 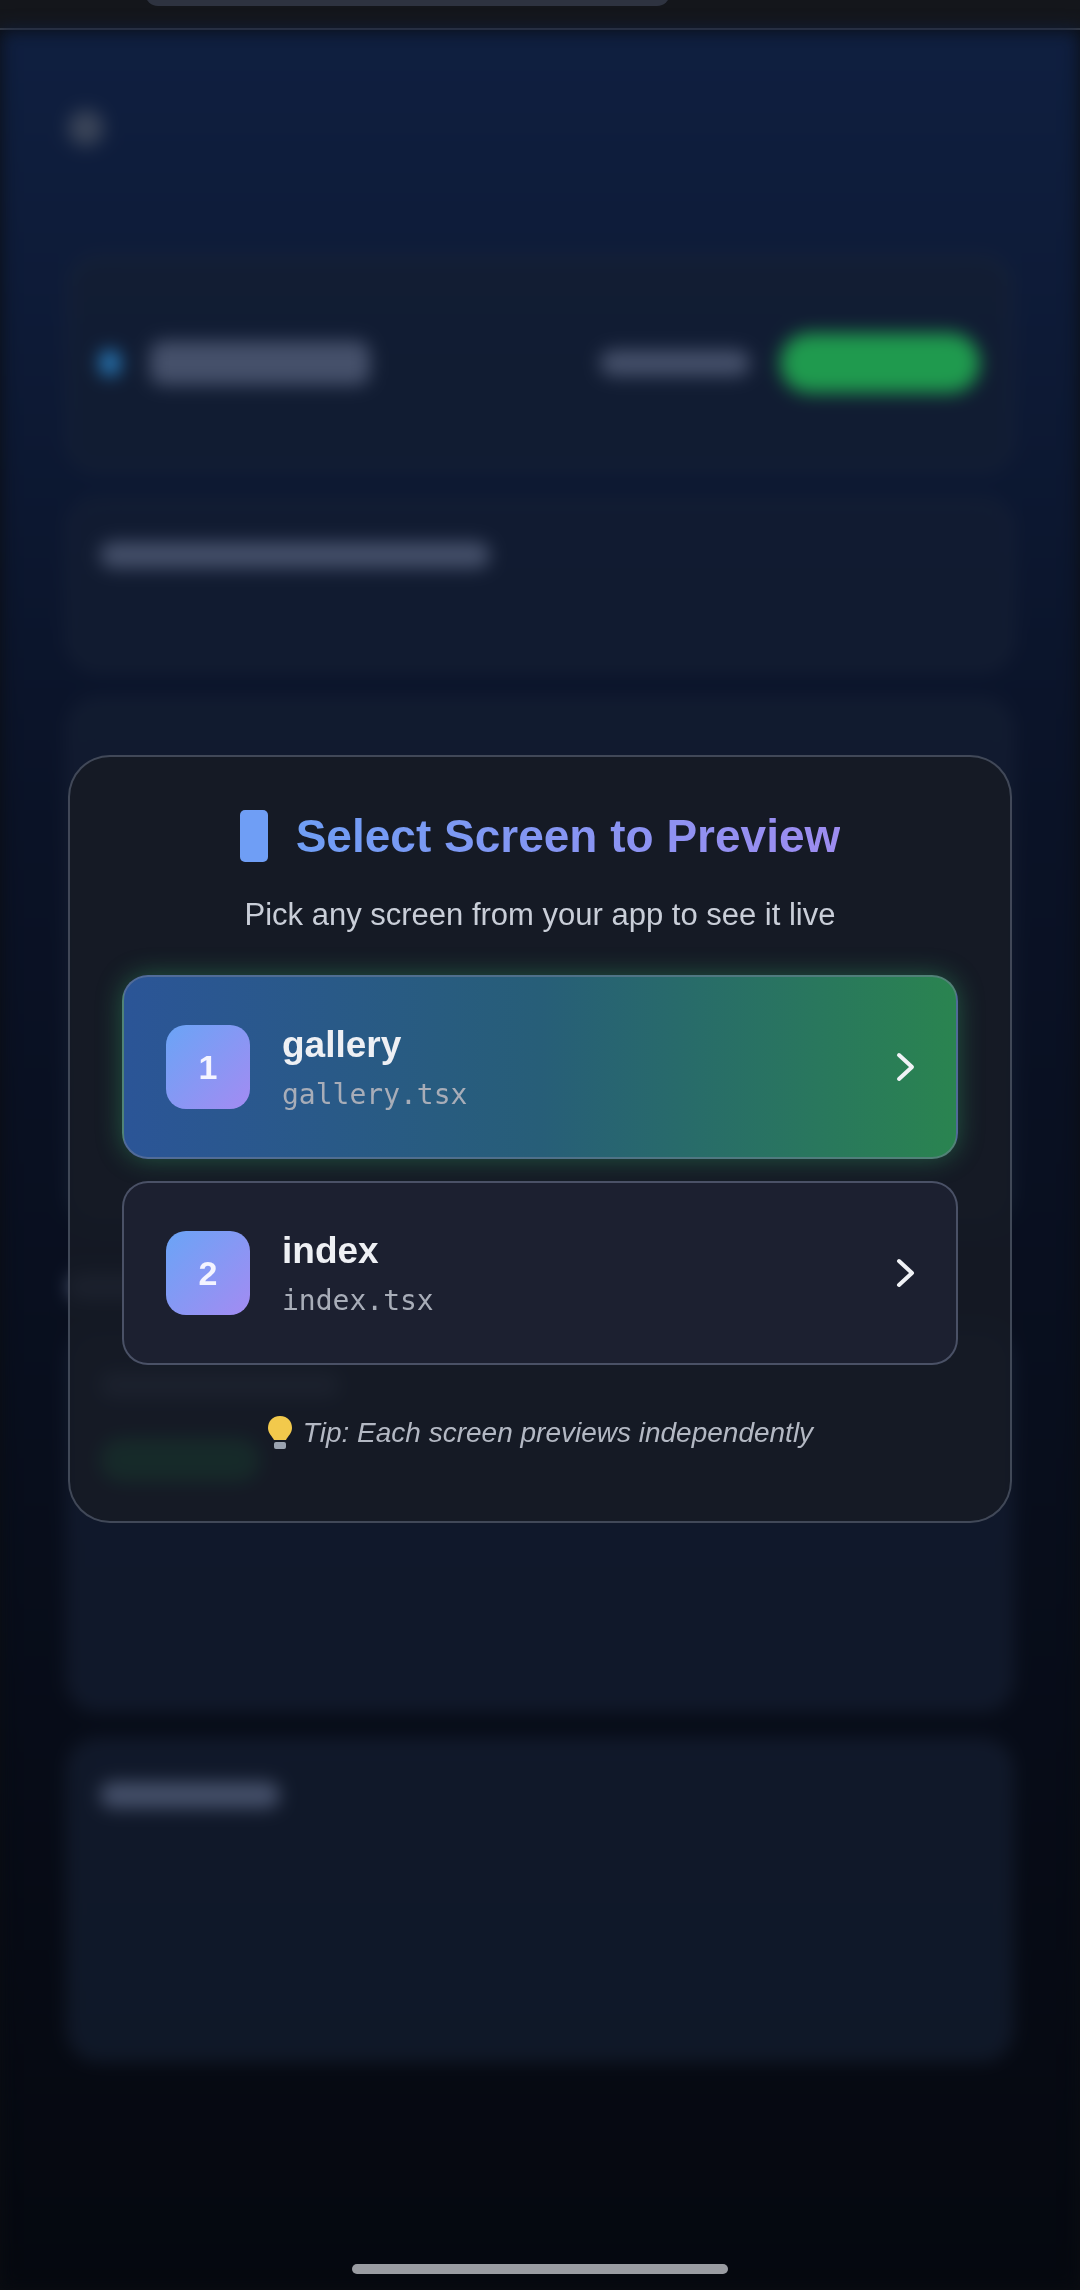 What do you see at coordinates (208, 1273) in the screenshot?
I see `number-badge: 2` at bounding box center [208, 1273].